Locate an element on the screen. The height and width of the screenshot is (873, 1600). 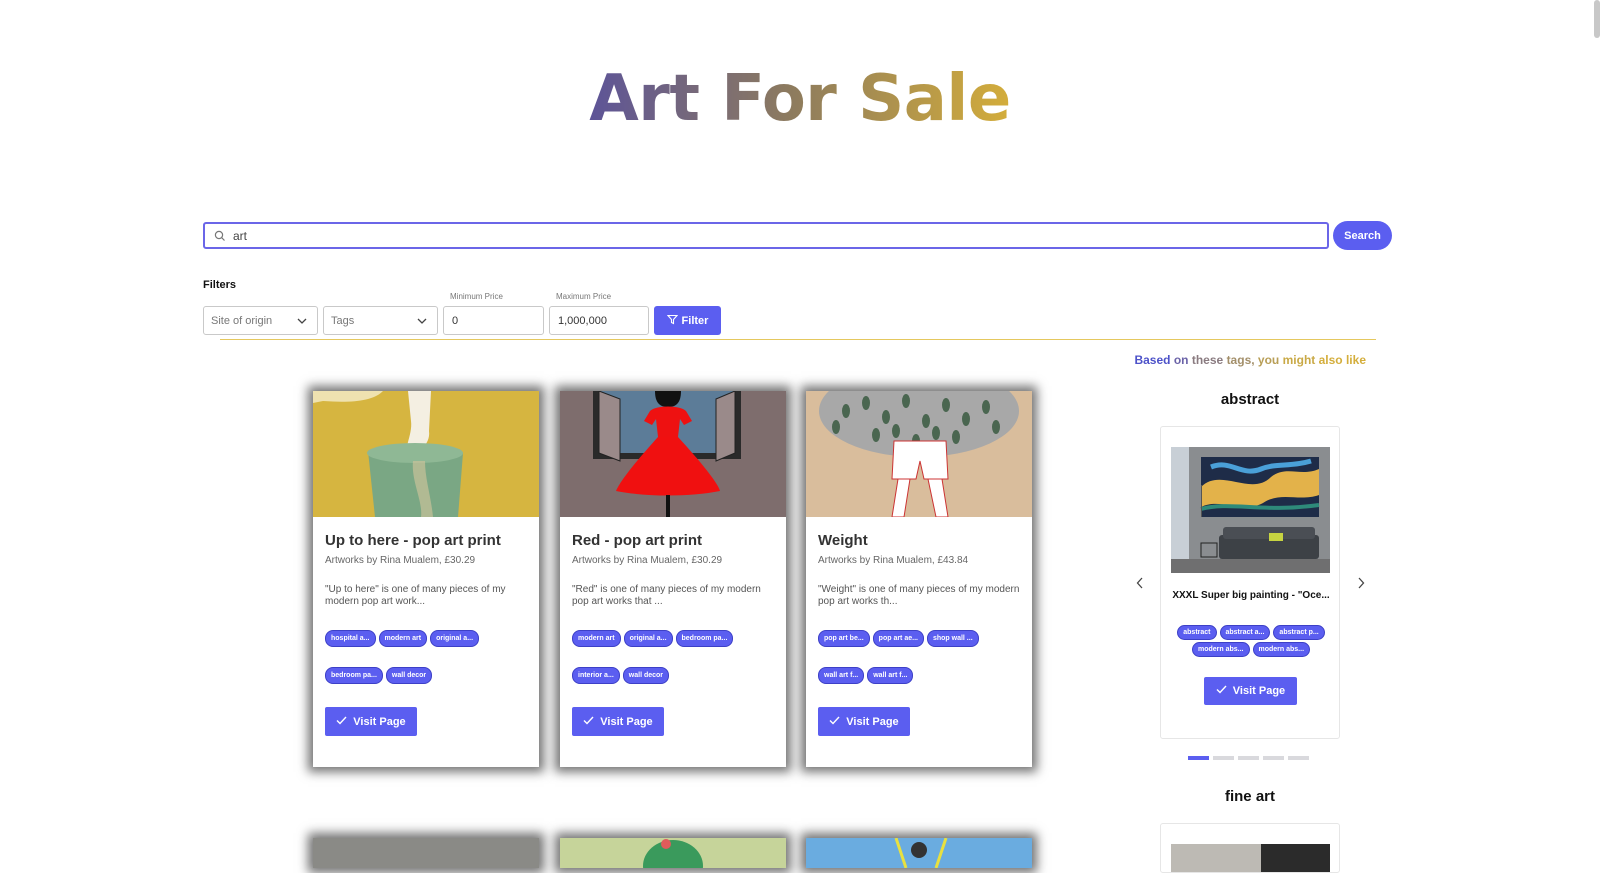
min-price-value: 0 is located at coordinates (455, 320).